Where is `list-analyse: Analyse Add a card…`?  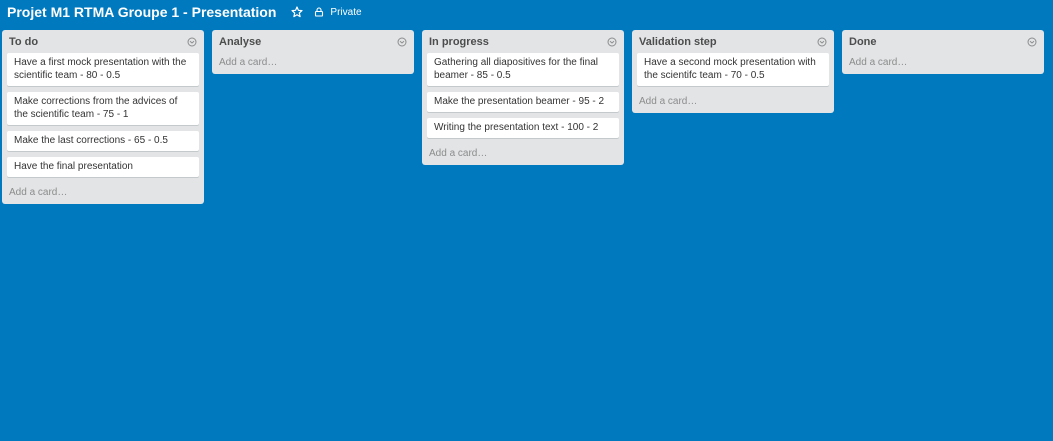 list-analyse: Analyse Add a card… is located at coordinates (313, 52).